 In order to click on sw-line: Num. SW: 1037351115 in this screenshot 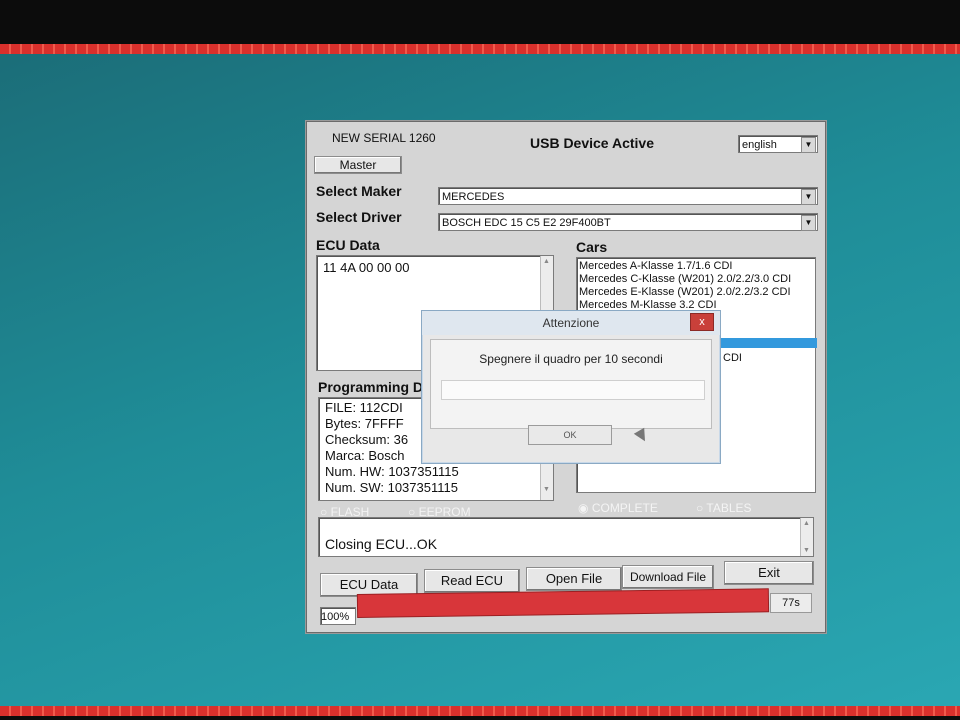, I will do `click(391, 487)`.